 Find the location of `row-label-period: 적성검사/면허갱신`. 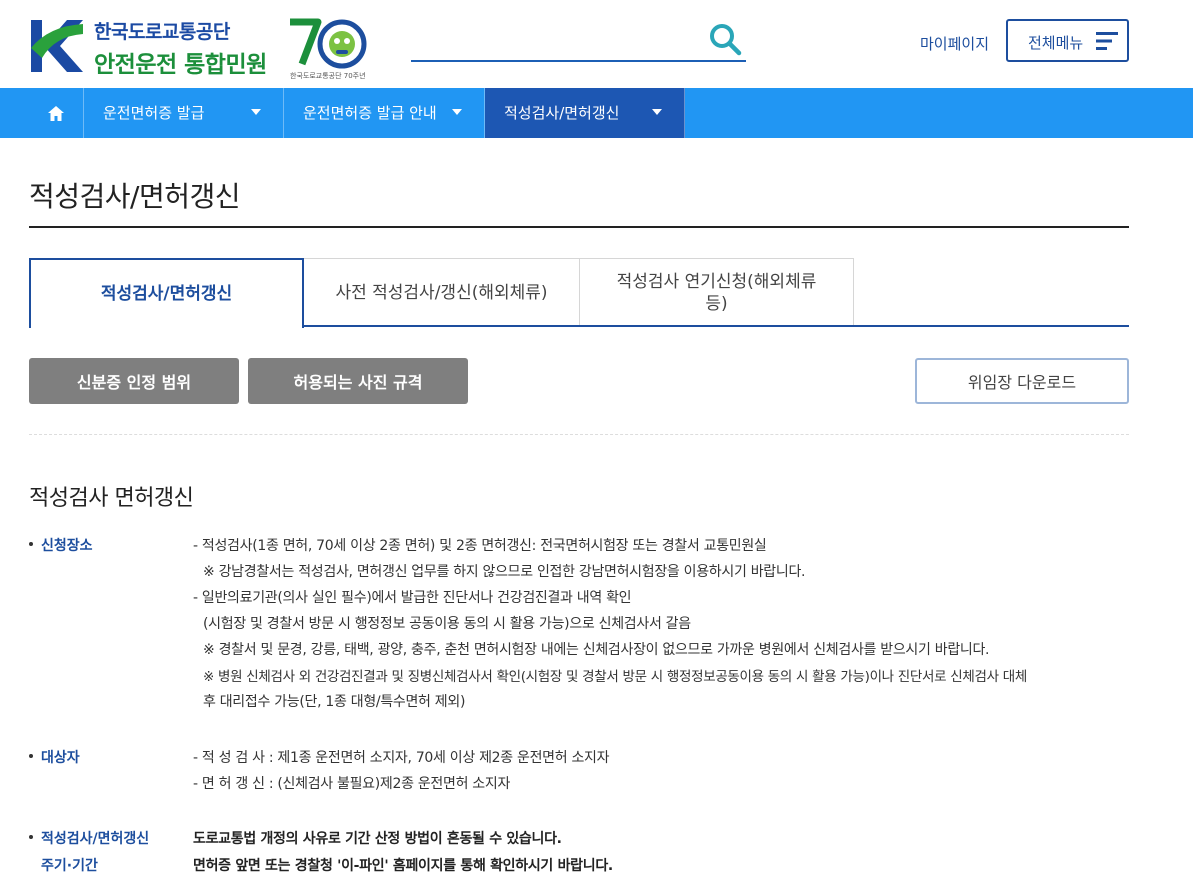

row-label-period: 적성검사/면허갱신 is located at coordinates (89, 838).